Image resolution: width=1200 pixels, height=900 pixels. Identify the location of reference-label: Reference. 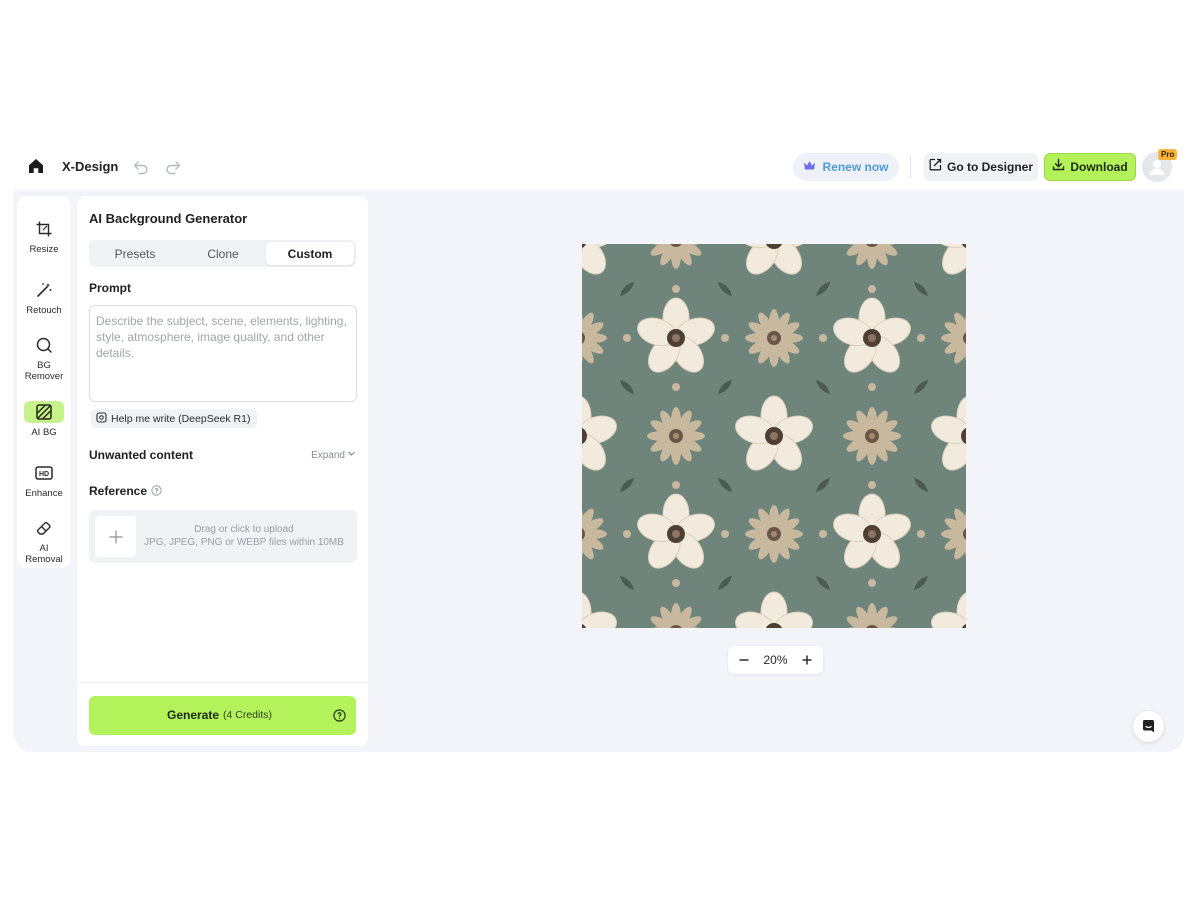
(118, 491).